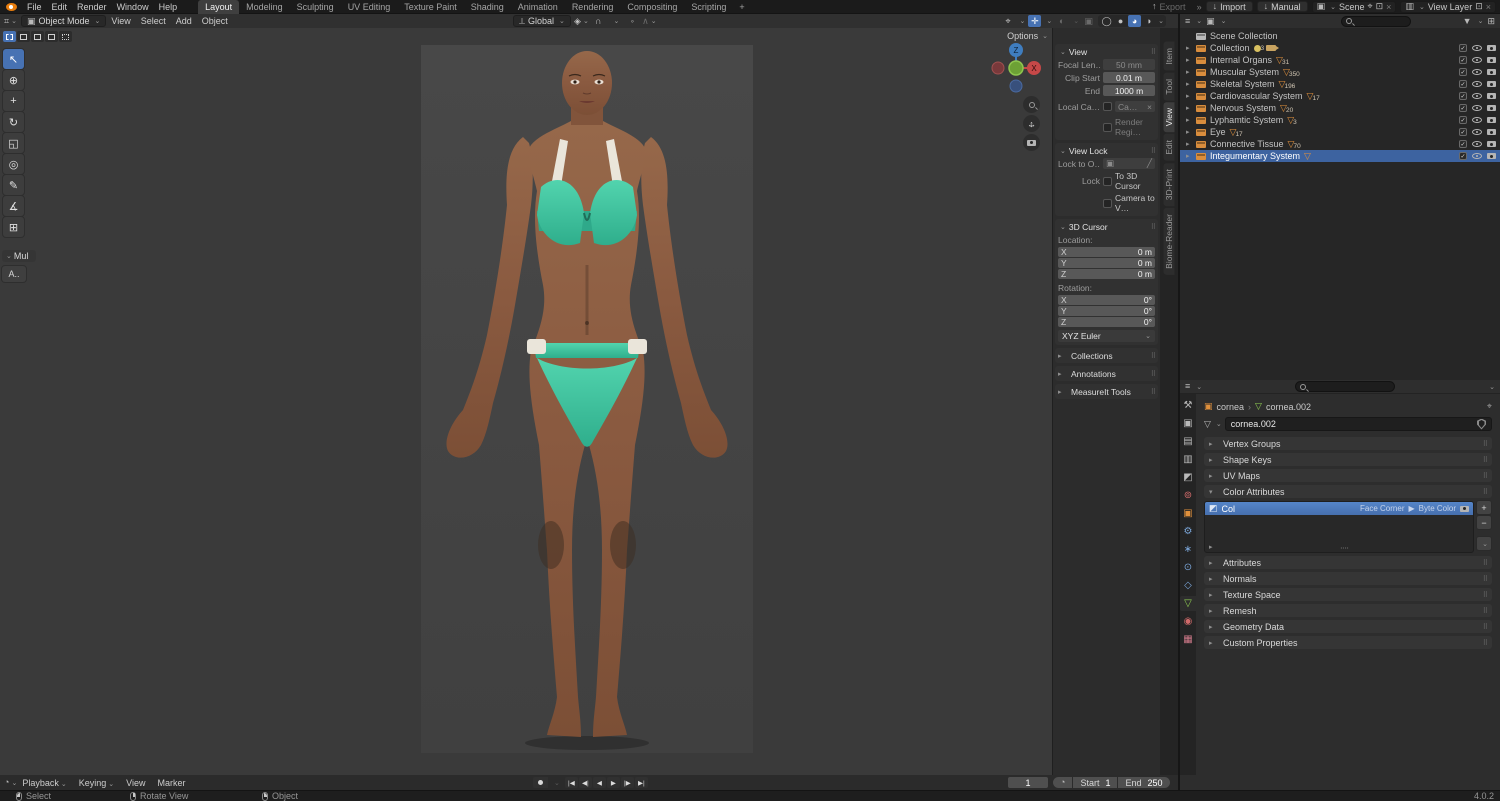 This screenshot has height=801, width=1500. What do you see at coordinates (1340, 108) in the screenshot?
I see `outliner-row: ▸ Nervous System ▽ 20 ✓` at bounding box center [1340, 108].